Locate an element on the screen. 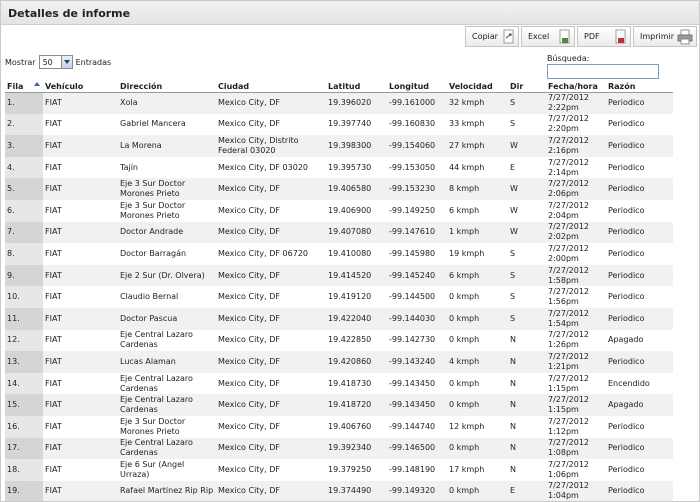 This screenshot has height=502, width=700. cell-ciudad: Mexico City, DF 06720 is located at coordinates (271, 254).